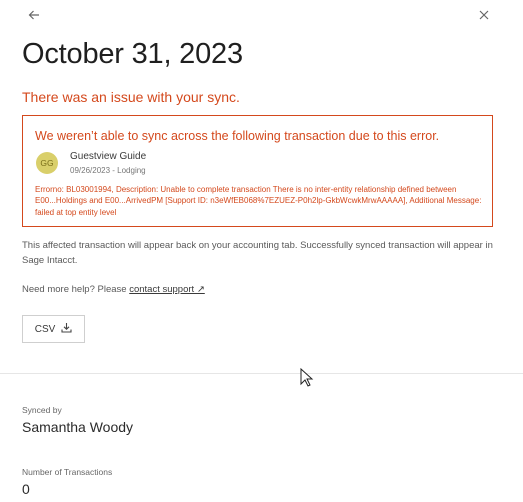 The height and width of the screenshot is (502, 523). What do you see at coordinates (108, 170) in the screenshot?
I see `transaction-meta: 09/26/2023 - Lodging` at bounding box center [108, 170].